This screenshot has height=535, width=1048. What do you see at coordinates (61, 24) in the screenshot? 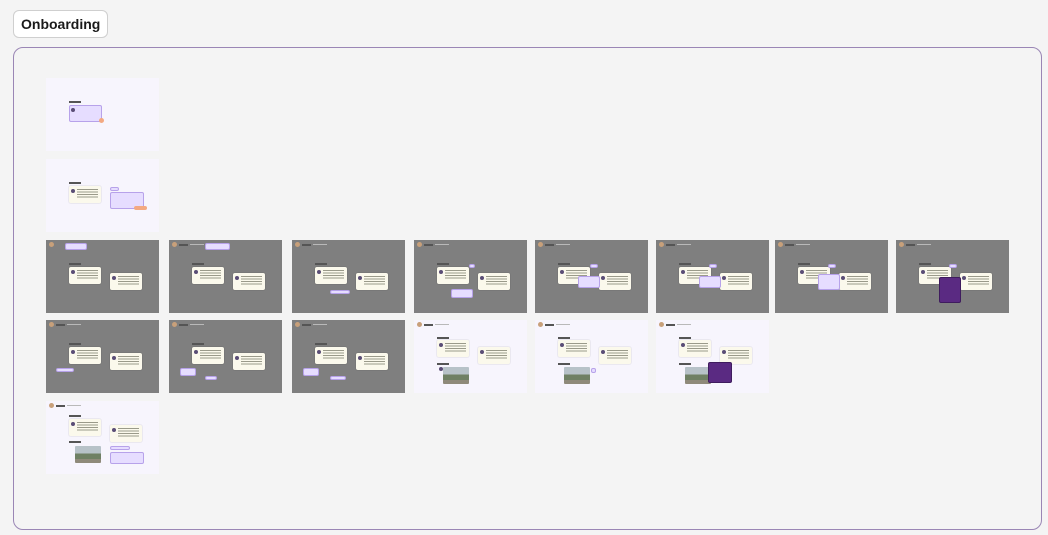
I see `section-title: Onboarding` at bounding box center [61, 24].